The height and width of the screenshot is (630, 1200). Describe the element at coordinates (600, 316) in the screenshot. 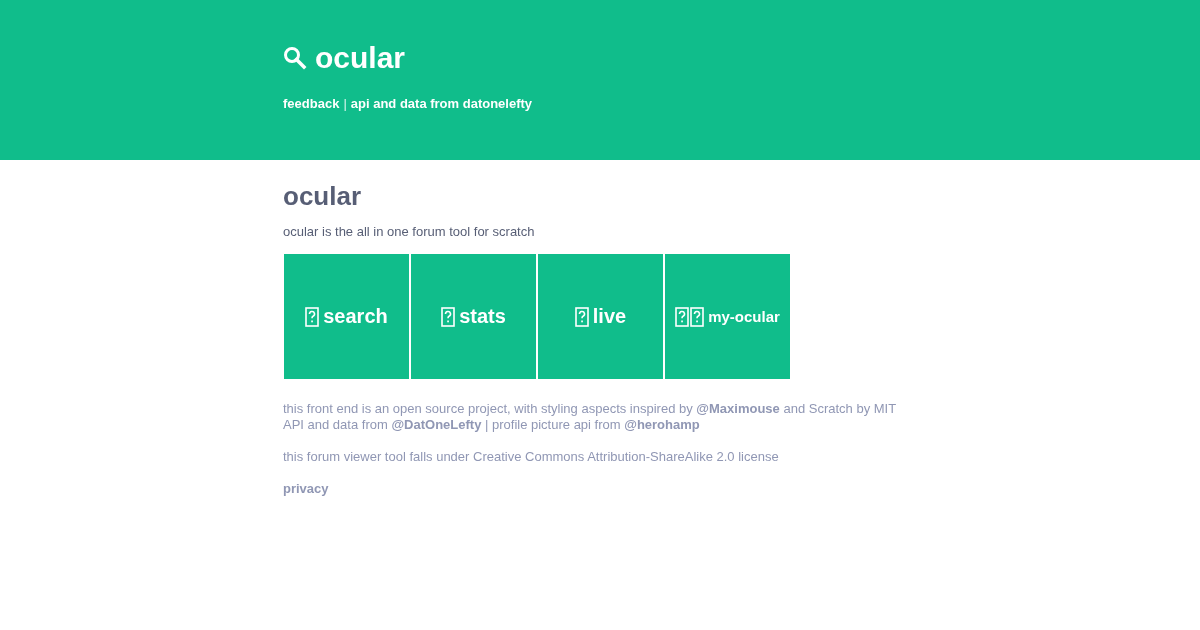

I see `nav-tile: live` at that location.